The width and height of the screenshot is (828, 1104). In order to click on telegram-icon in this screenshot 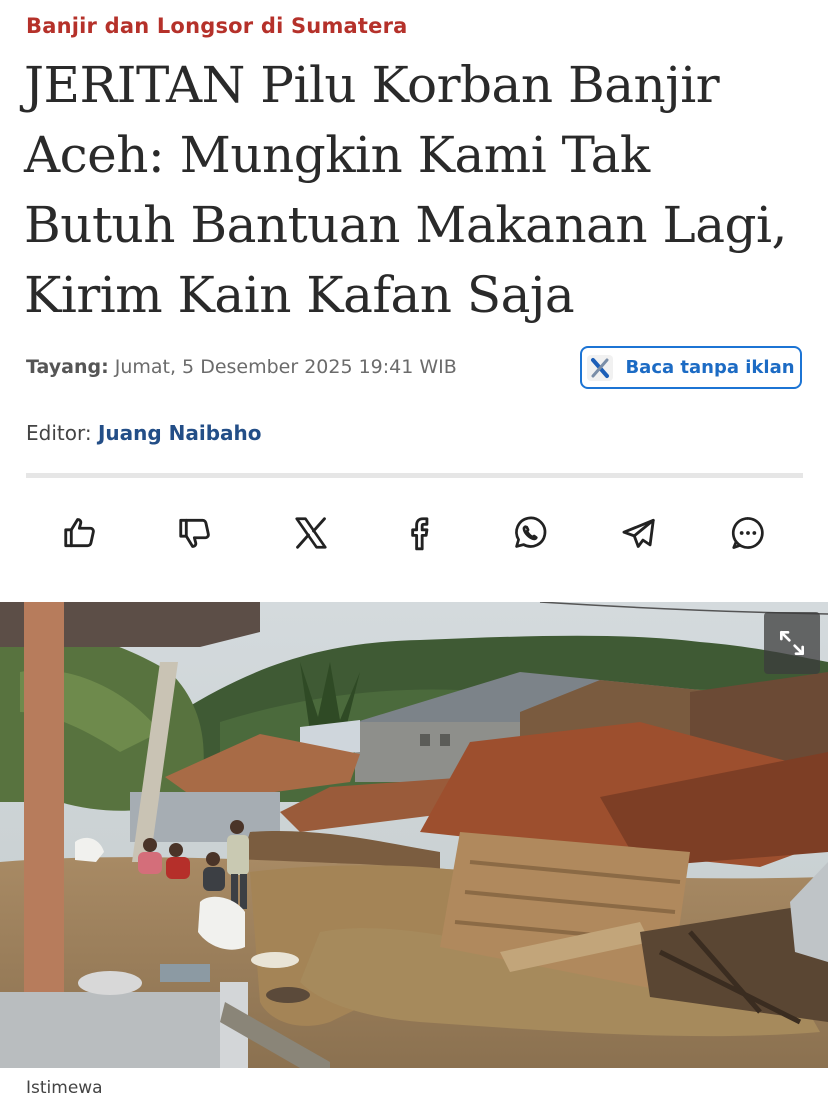, I will do `click(638, 533)`.